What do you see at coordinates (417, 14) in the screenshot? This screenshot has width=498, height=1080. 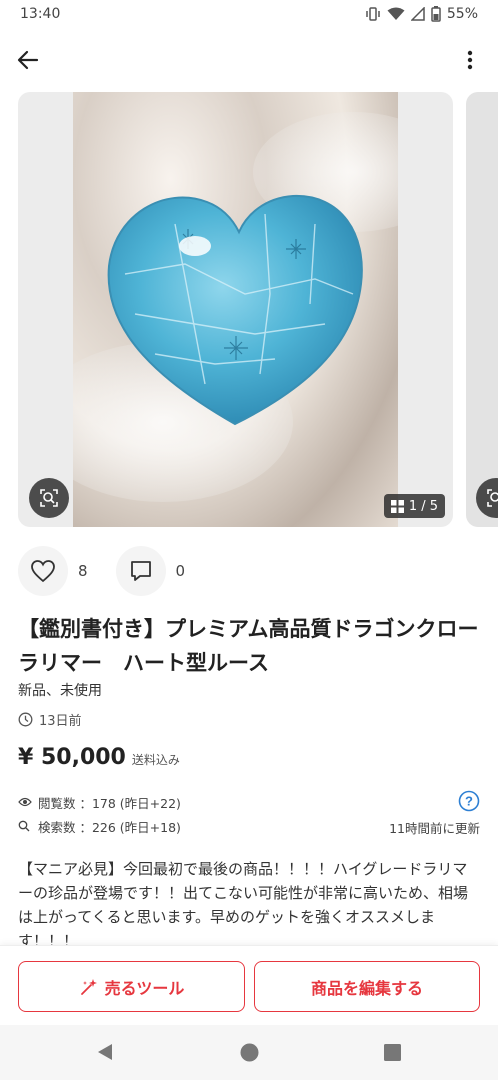 I see `signal-icon` at bounding box center [417, 14].